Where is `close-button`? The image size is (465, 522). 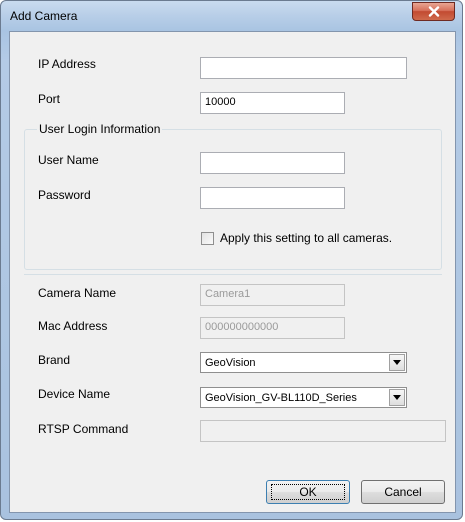
close-button is located at coordinates (433, 11).